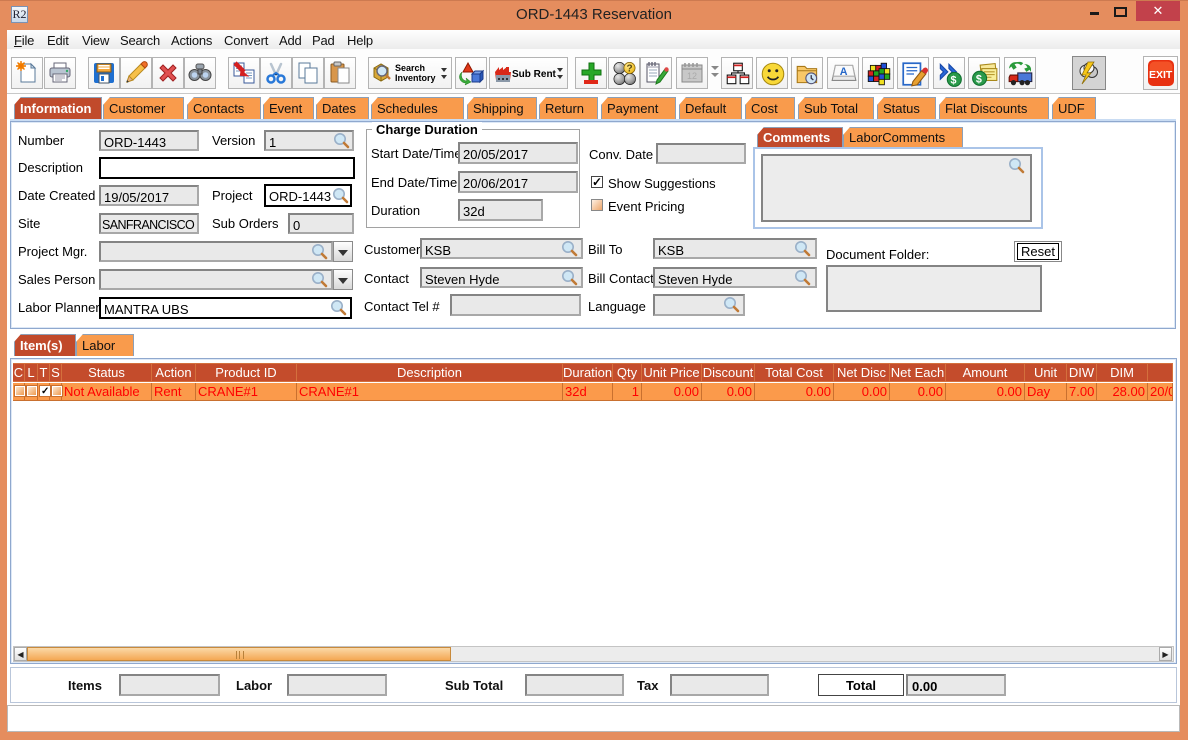 This screenshot has width=1188, height=740. What do you see at coordinates (692, 76) in the screenshot?
I see `svg-text: 12` at bounding box center [692, 76].